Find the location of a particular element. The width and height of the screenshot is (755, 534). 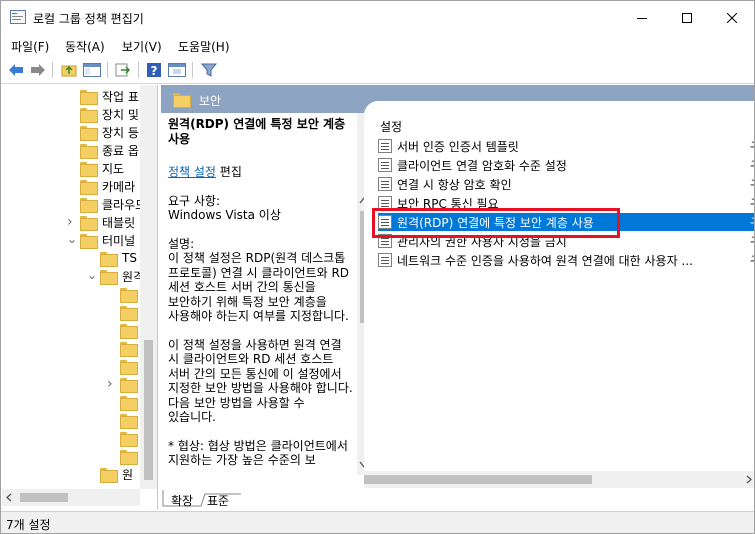

tree-vertical-scrollbar is located at coordinates (148, 287).